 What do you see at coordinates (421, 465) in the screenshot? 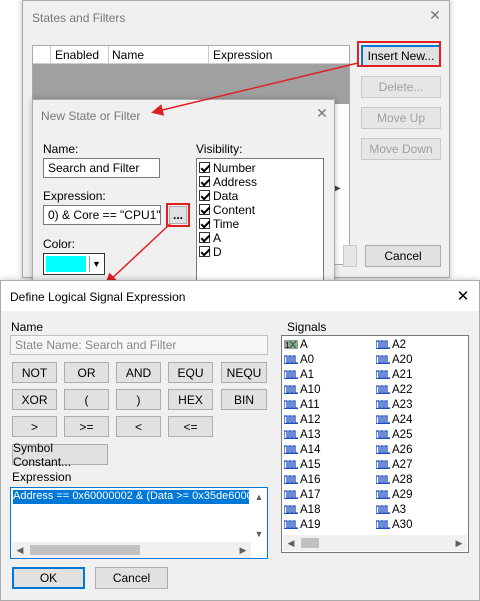
I see `signal-item: A27` at bounding box center [421, 465].